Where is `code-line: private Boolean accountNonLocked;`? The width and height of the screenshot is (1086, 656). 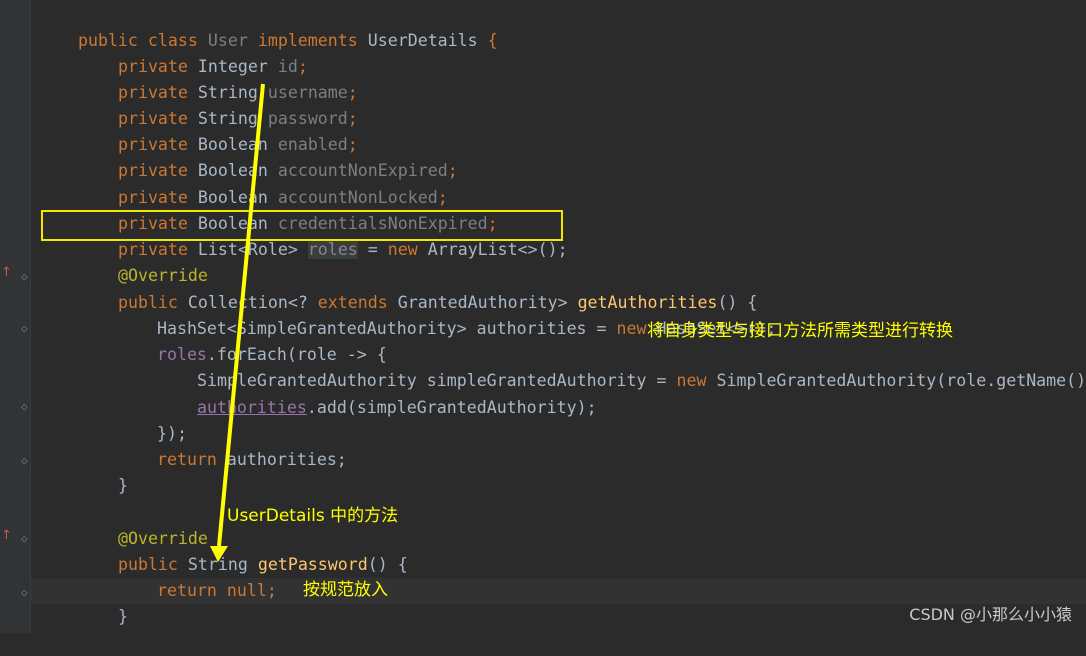
code-line: private Boolean accountNonLocked; is located at coordinates (263, 172).